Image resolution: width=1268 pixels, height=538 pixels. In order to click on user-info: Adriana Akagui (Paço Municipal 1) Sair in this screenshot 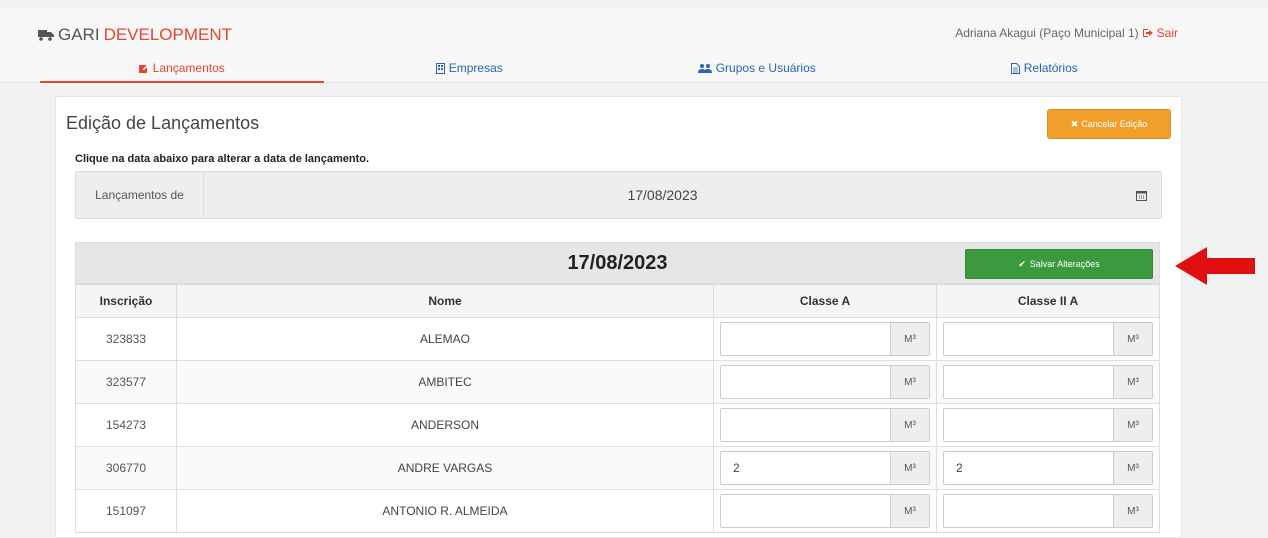, I will do `click(1066, 33)`.